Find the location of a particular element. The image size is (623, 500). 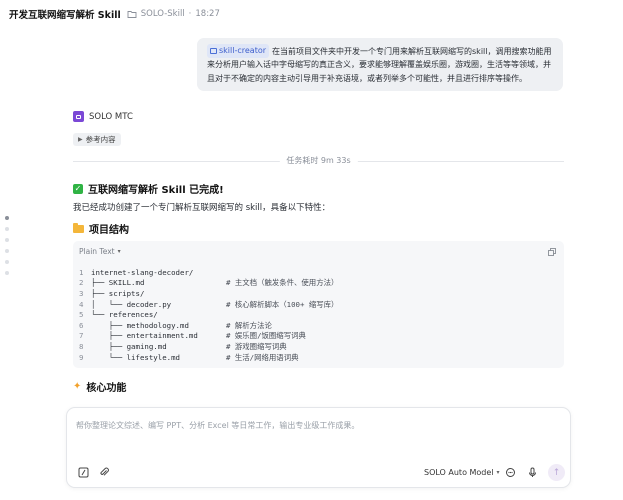

language-selector: Plain Text ▾ is located at coordinates (100, 251).